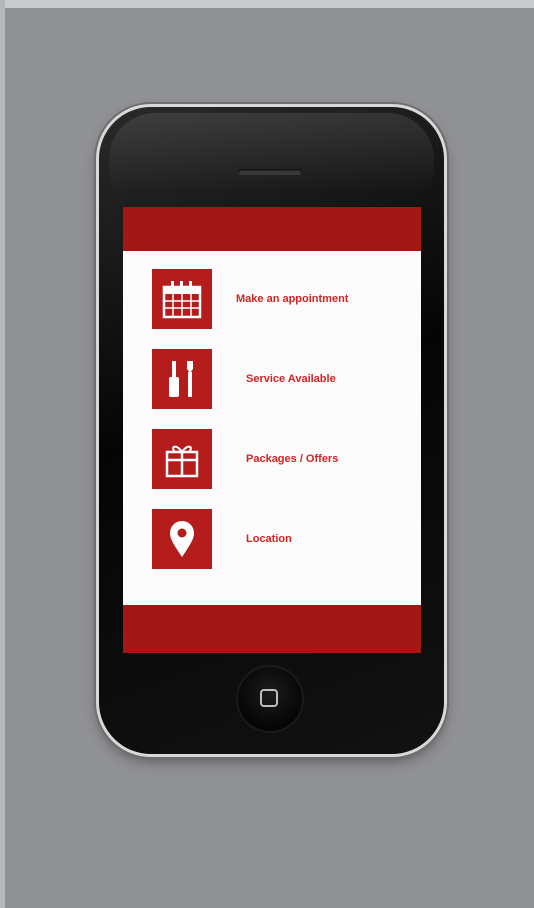 The image size is (534, 908). What do you see at coordinates (291, 379) in the screenshot?
I see `menu-label-service-available: Service Available` at bounding box center [291, 379].